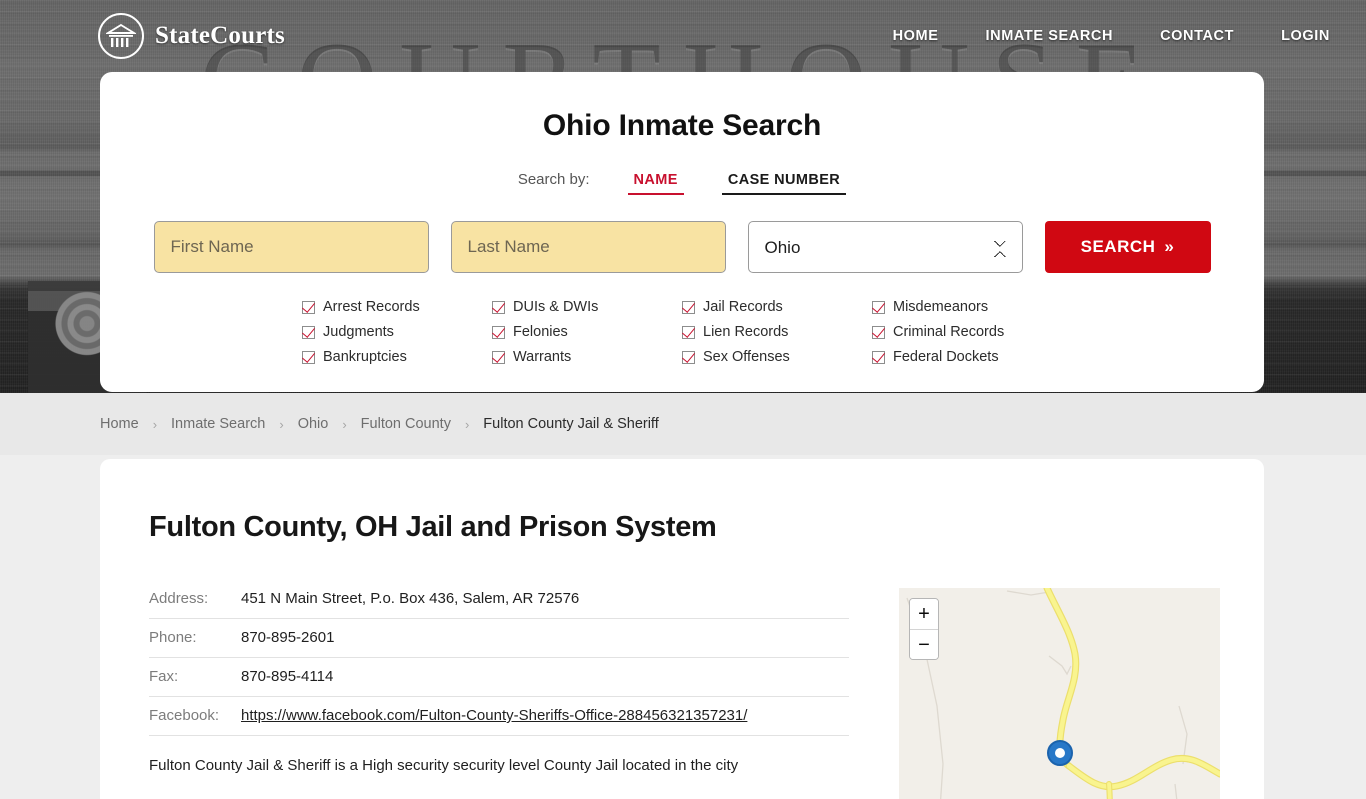  What do you see at coordinates (220, 35) in the screenshot?
I see `brand-name: StateCourts` at bounding box center [220, 35].